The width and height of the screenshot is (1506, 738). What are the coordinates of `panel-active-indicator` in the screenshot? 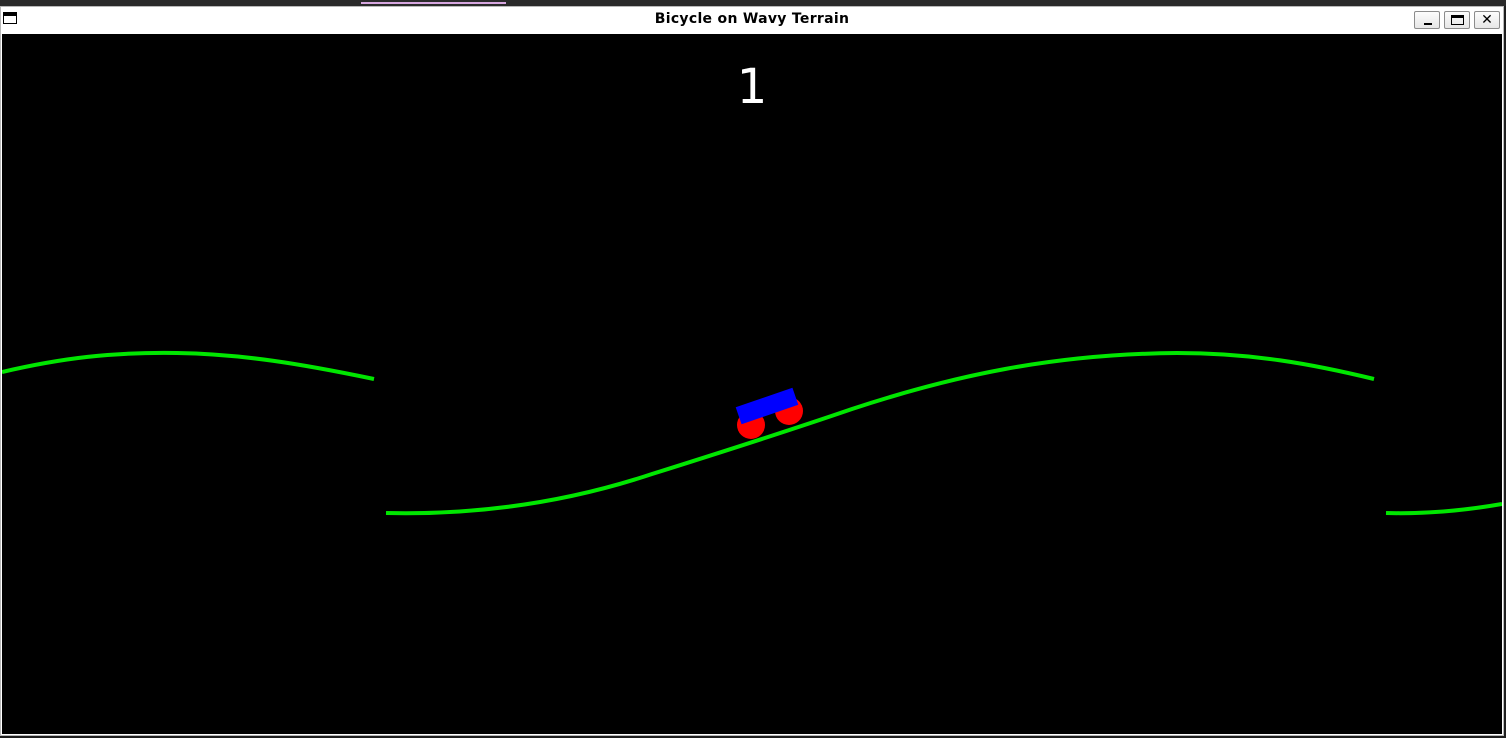 It's located at (433, 3).